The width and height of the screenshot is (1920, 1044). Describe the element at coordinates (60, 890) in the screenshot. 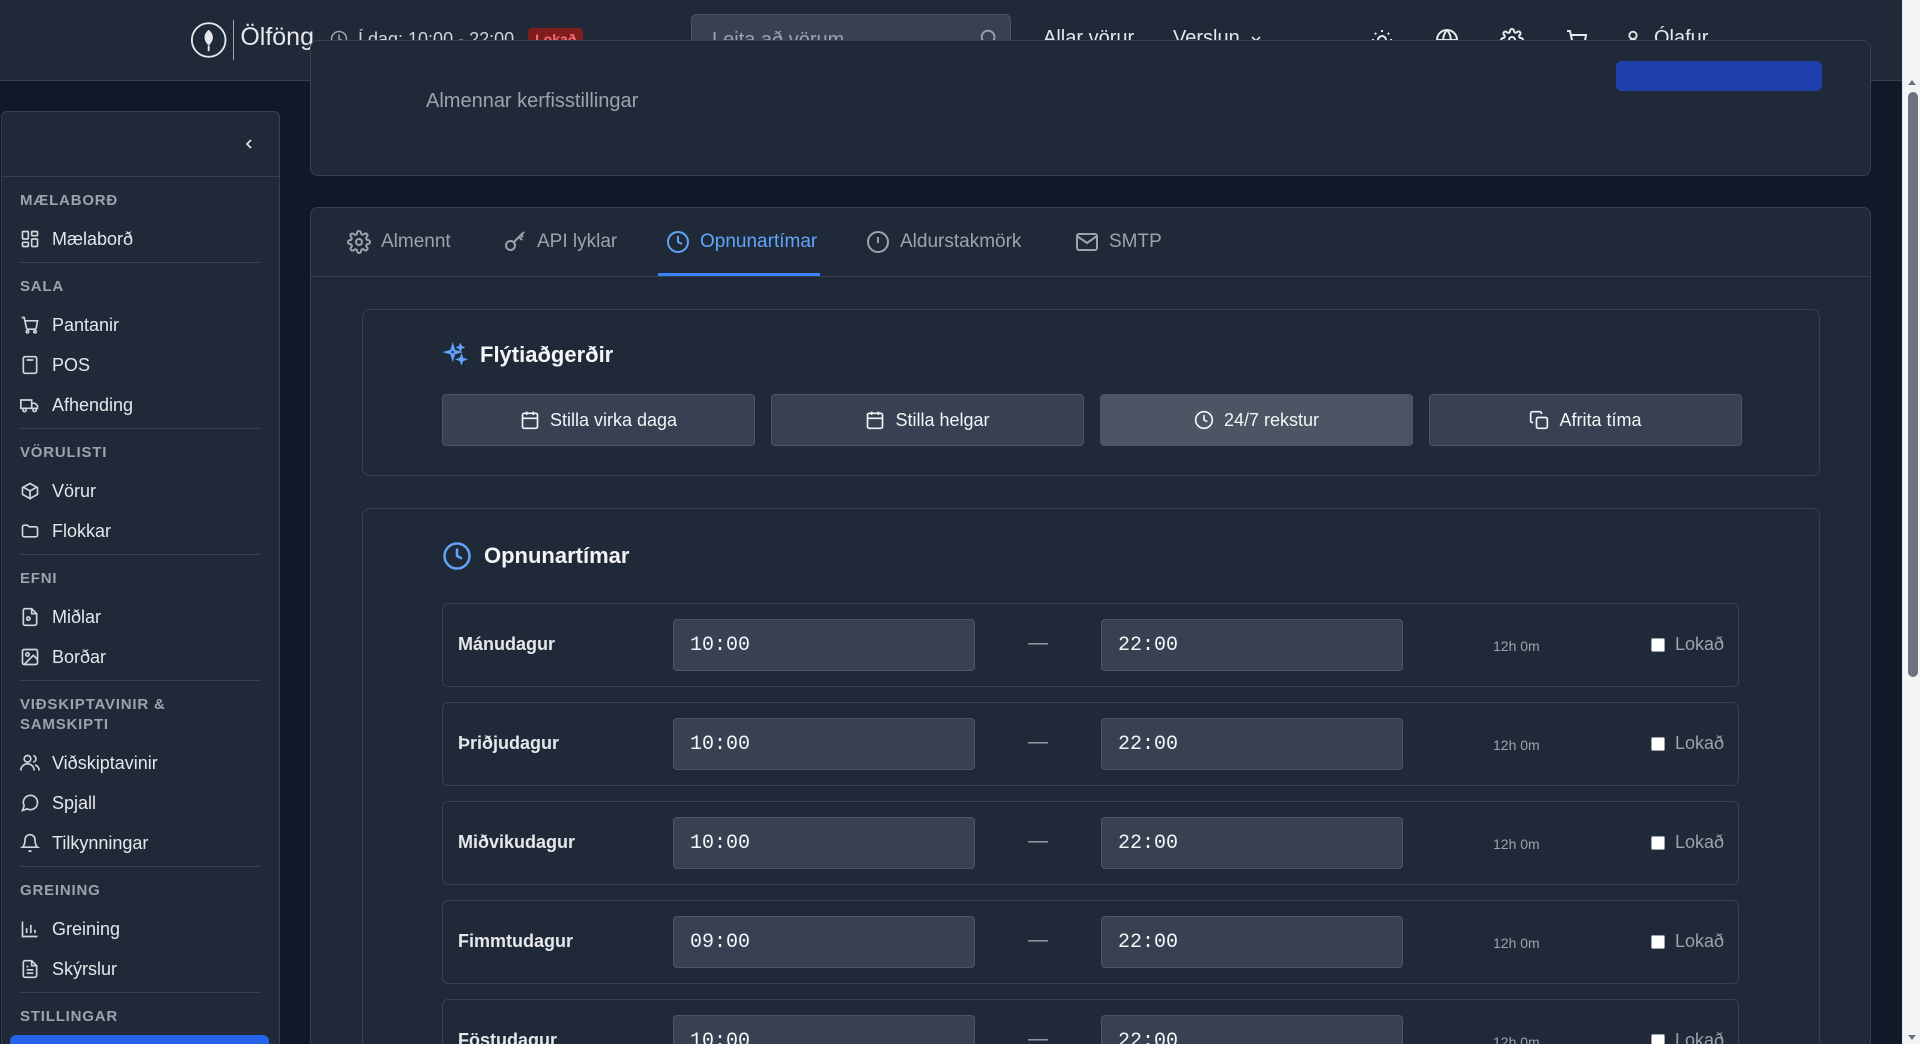

I see `sidebar-section-analytics: GREINING` at that location.